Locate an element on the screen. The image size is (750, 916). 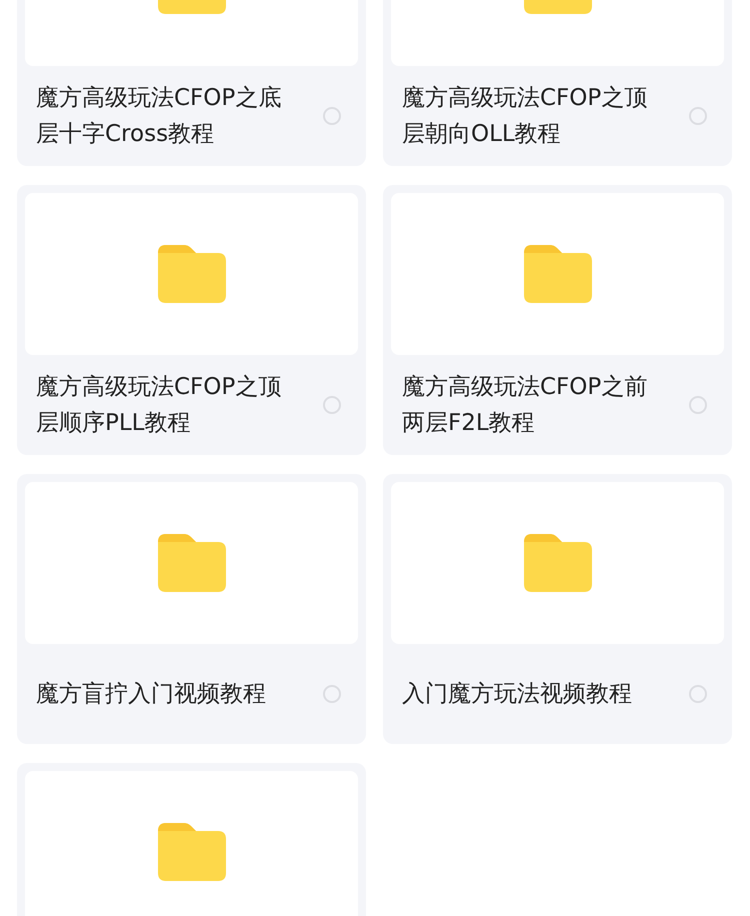
folder-name: 魔方高级玩法CFOP之前两层F2L教程 is located at coordinates (525, 405).